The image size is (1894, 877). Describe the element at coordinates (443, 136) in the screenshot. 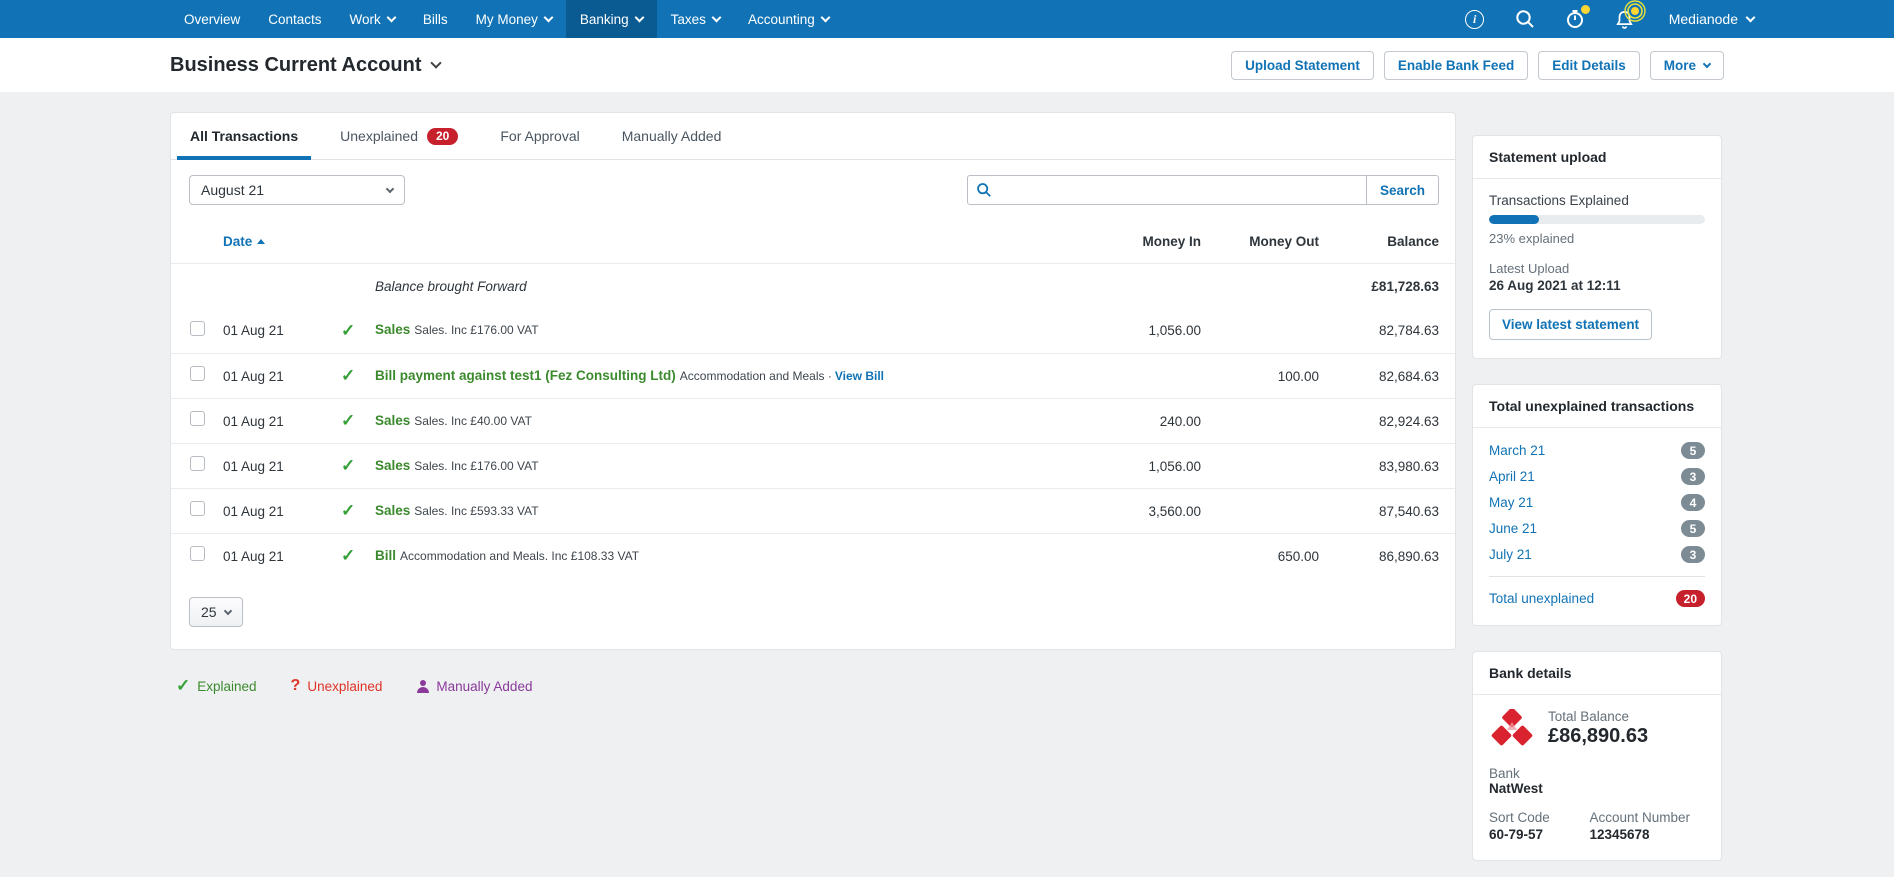

I see `unexplained-count-badge: 20` at that location.